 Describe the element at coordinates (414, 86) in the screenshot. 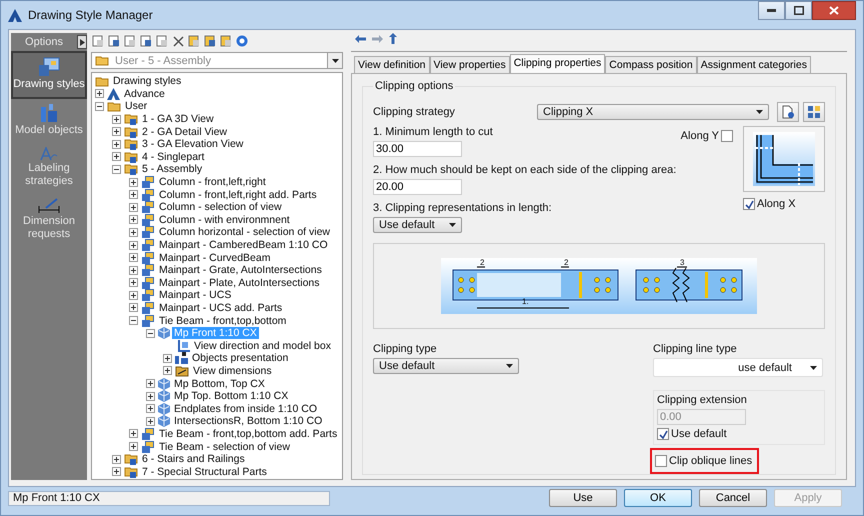

I see `group-title: Clipping options` at that location.